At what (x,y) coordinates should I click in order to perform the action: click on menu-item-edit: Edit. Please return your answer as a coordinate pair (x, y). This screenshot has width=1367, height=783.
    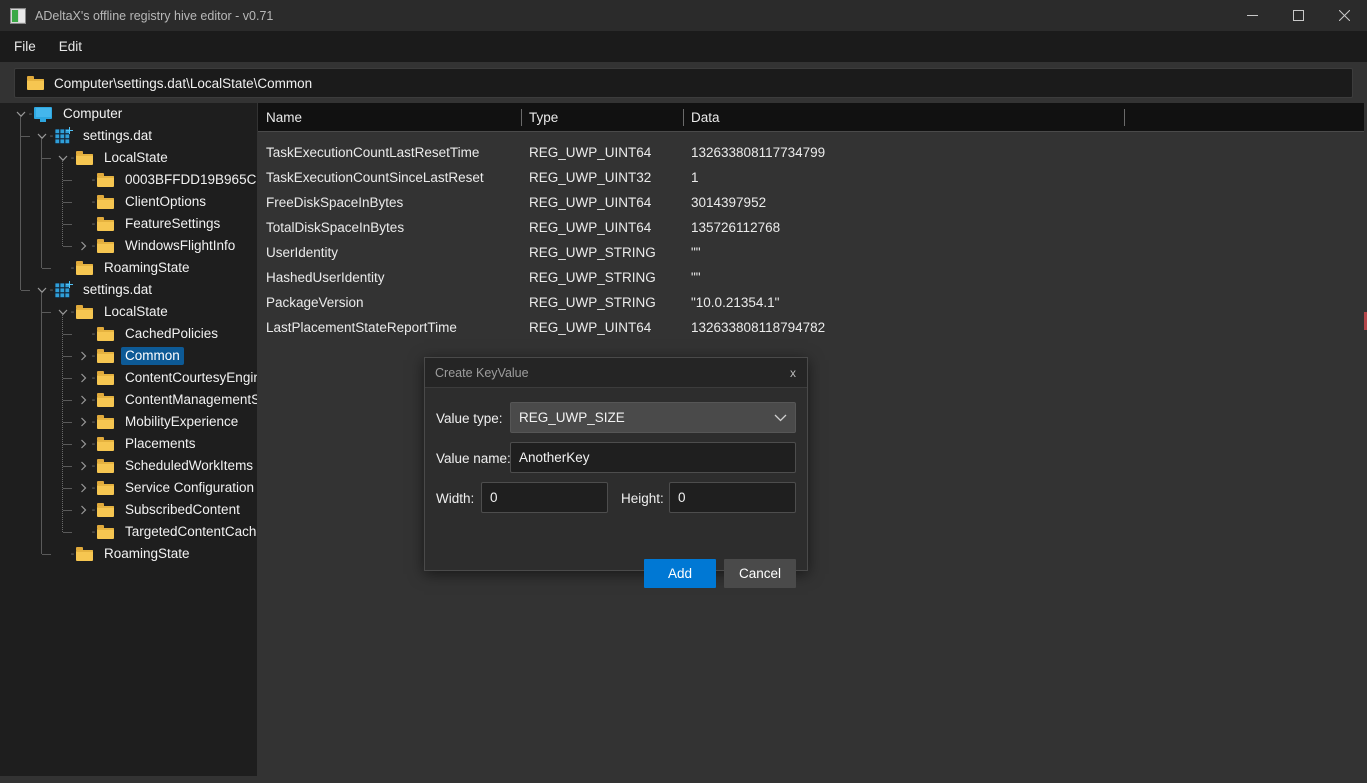
    Looking at the image, I should click on (70, 46).